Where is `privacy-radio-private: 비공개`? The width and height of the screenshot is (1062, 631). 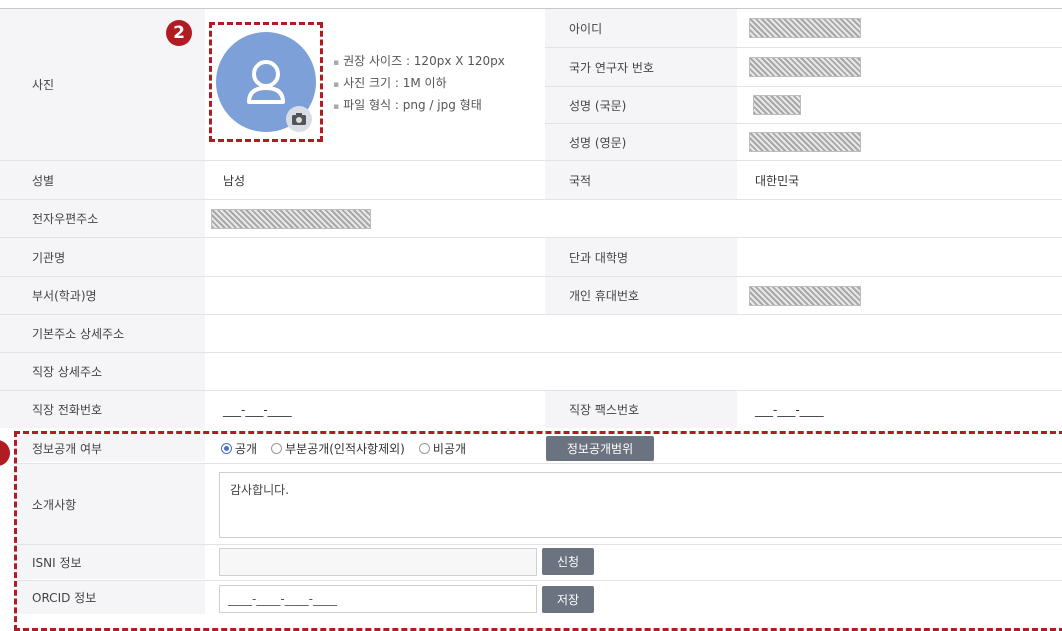 privacy-radio-private: 비공개 is located at coordinates (442, 448).